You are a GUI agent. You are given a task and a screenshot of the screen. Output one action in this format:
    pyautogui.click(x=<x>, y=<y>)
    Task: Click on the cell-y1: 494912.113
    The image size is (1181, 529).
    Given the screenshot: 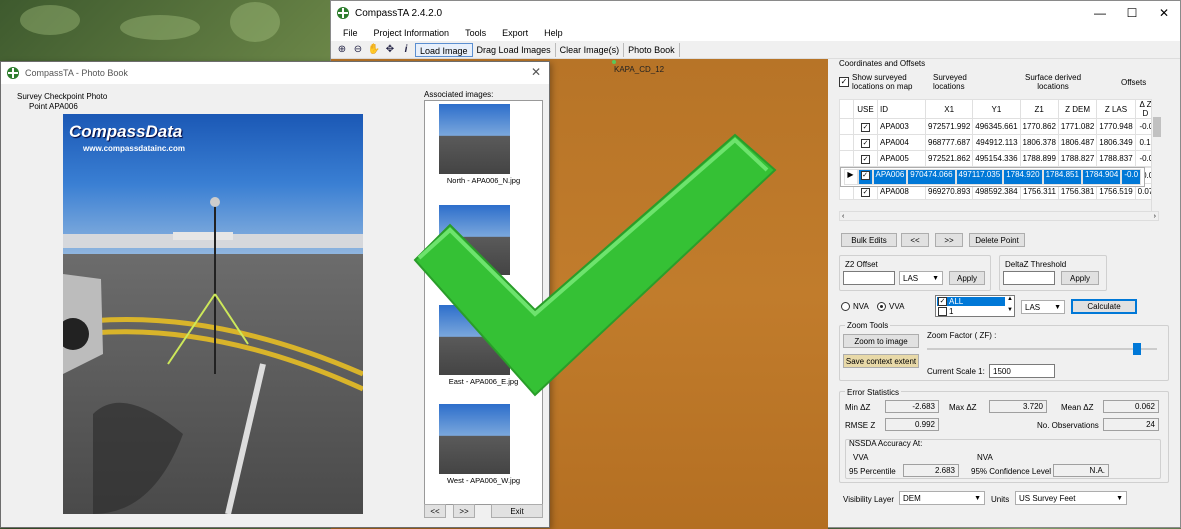 What is the action you would take?
    pyautogui.click(x=996, y=142)
    